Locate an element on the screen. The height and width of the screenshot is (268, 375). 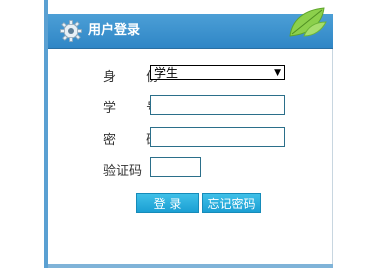
captcha-label: 验证码 is located at coordinates (123, 171).